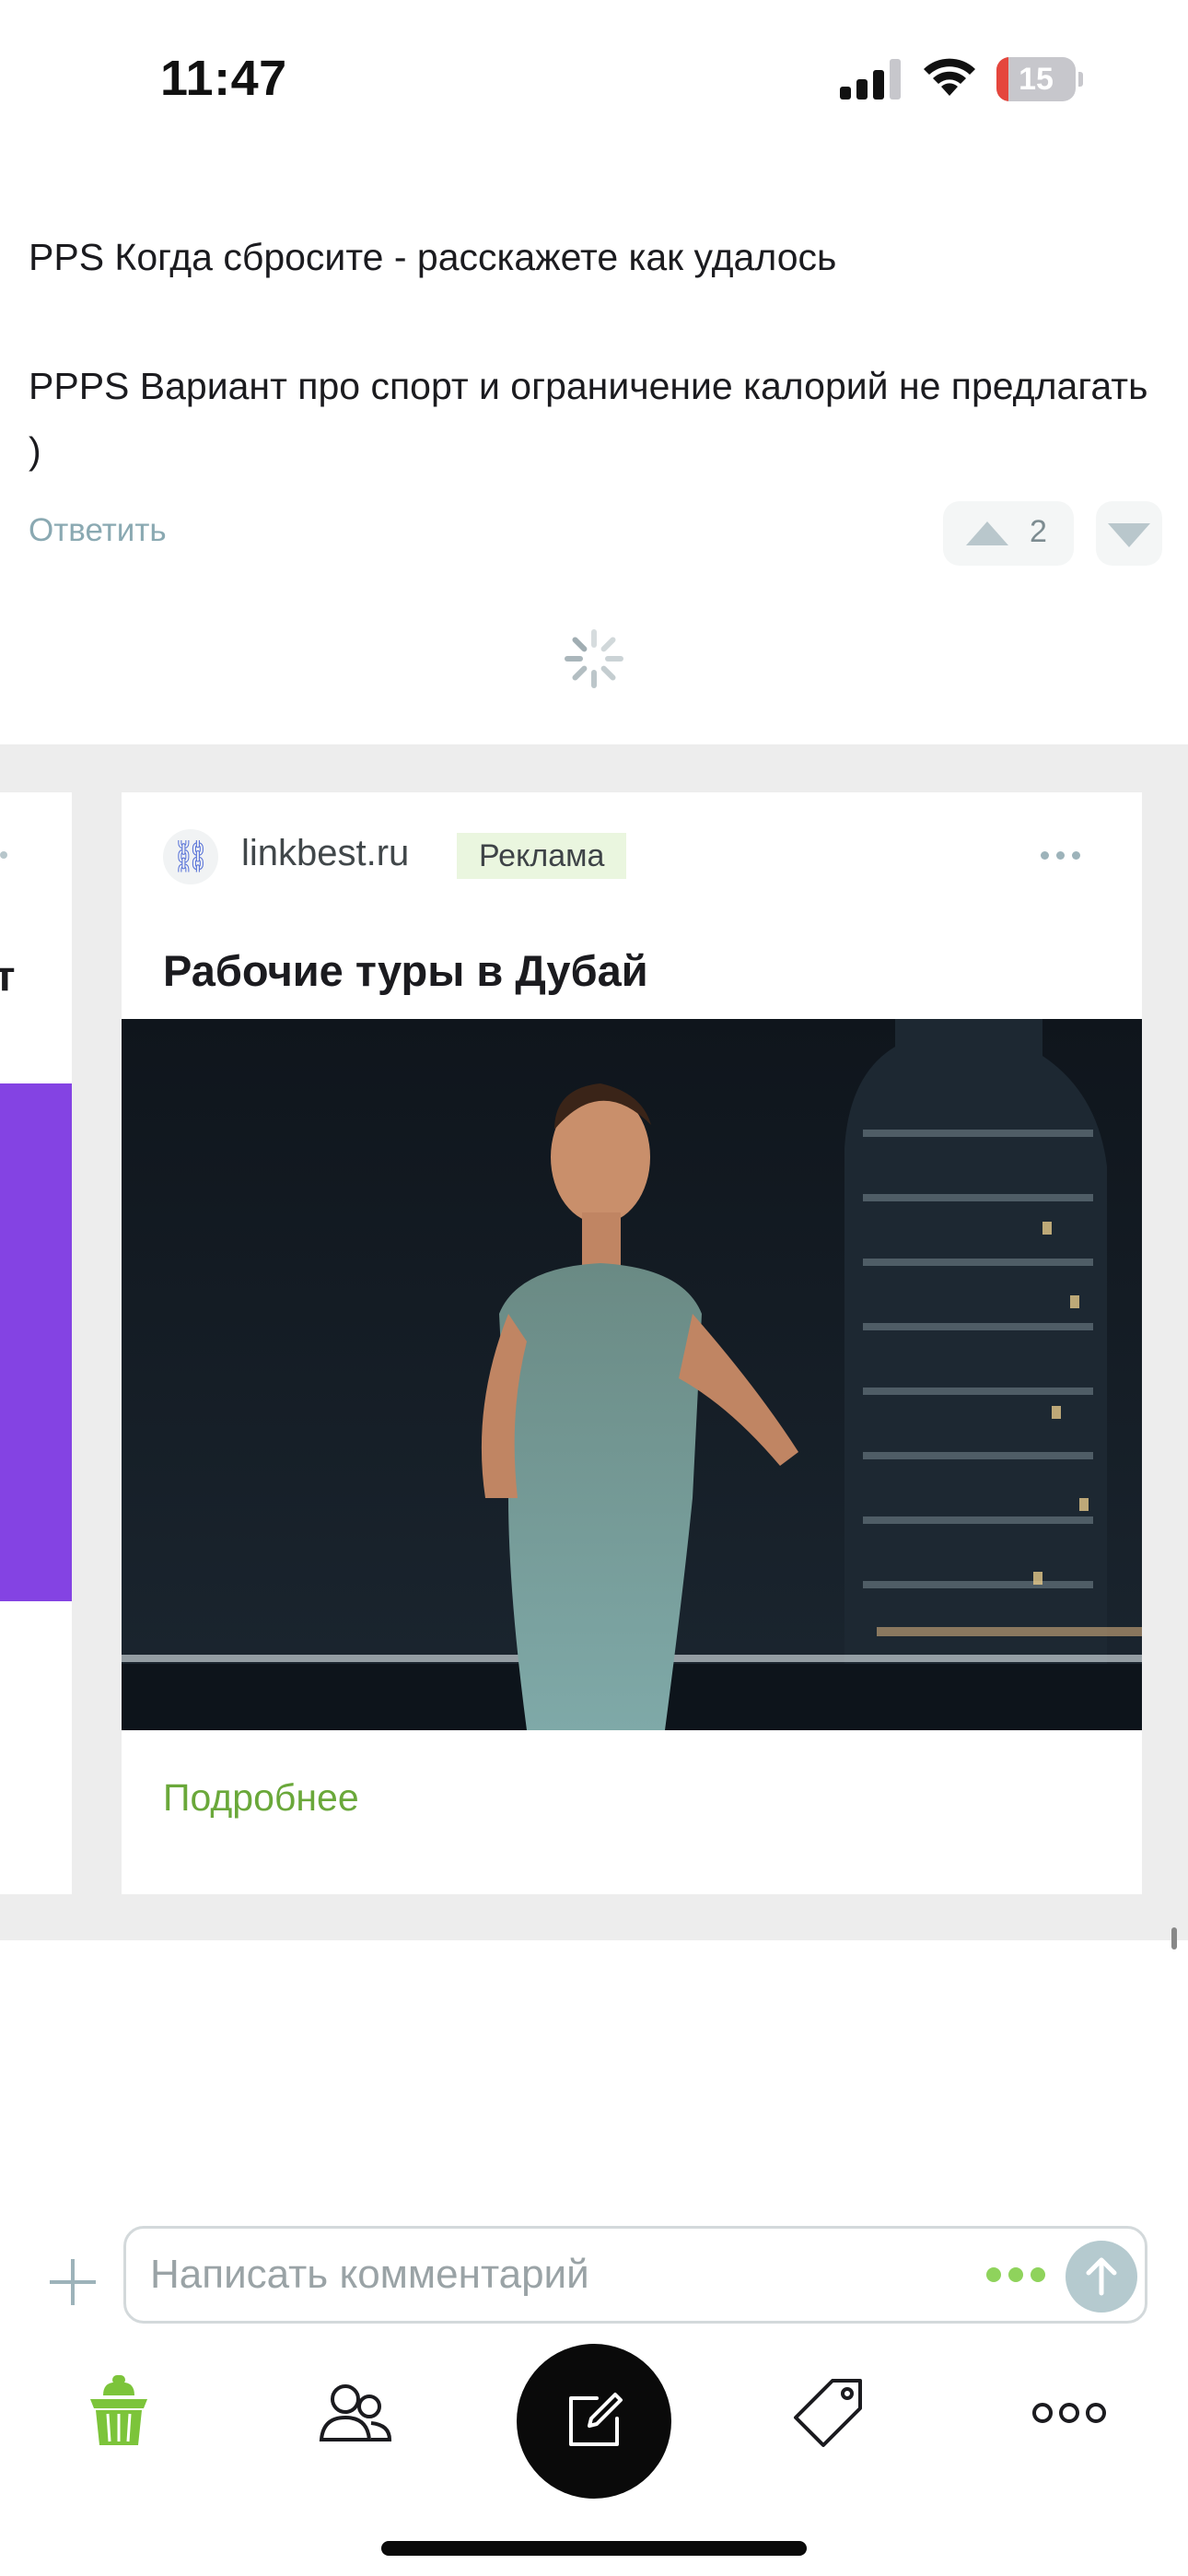 This screenshot has height=2576, width=1188. What do you see at coordinates (870, 79) in the screenshot?
I see `cellular-signal-icon` at bounding box center [870, 79].